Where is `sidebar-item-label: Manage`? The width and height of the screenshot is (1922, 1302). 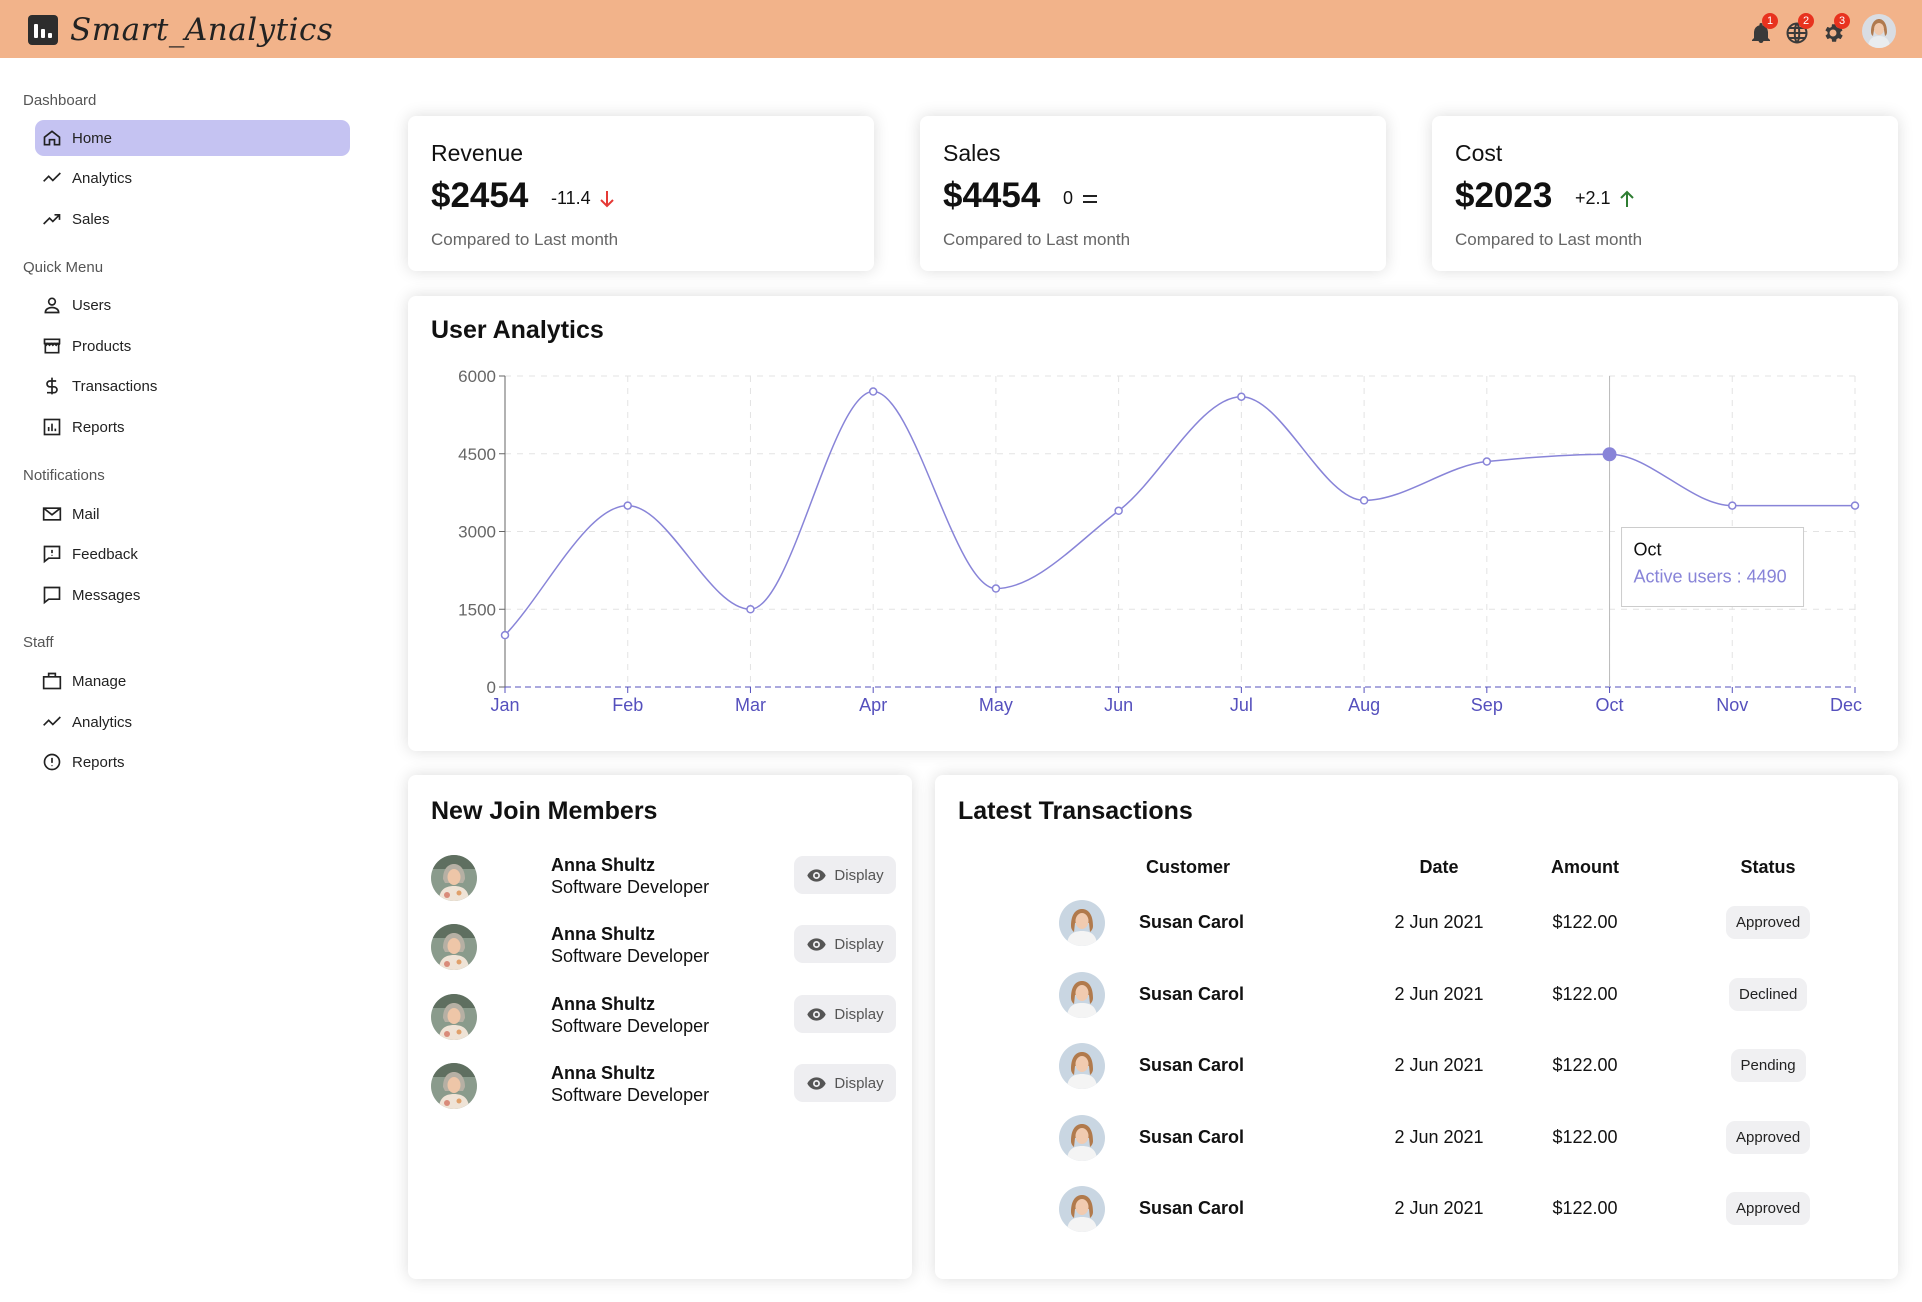
sidebar-item-label: Manage is located at coordinates (99, 681).